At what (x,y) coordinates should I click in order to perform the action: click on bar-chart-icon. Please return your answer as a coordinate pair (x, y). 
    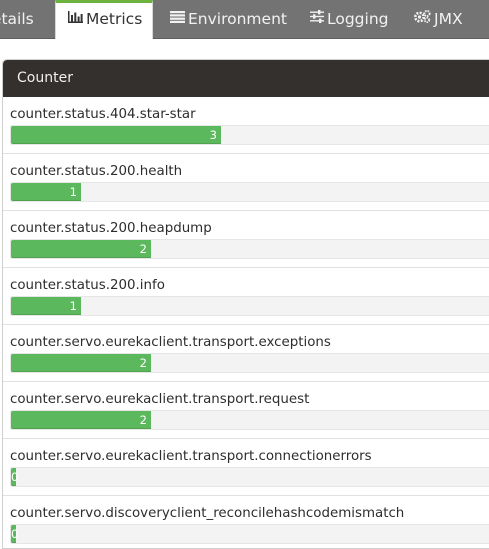
    Looking at the image, I should click on (75, 18).